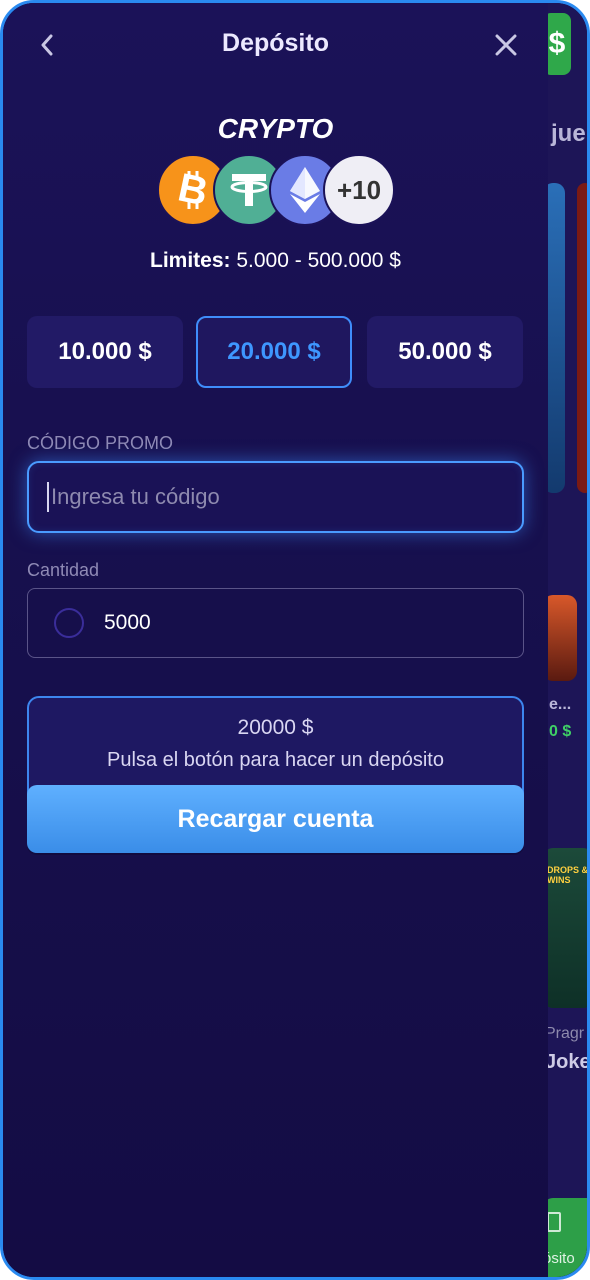  Describe the element at coordinates (568, 875) in the screenshot. I see `bg-drops-wins-logo: DROPS & WINS` at that location.